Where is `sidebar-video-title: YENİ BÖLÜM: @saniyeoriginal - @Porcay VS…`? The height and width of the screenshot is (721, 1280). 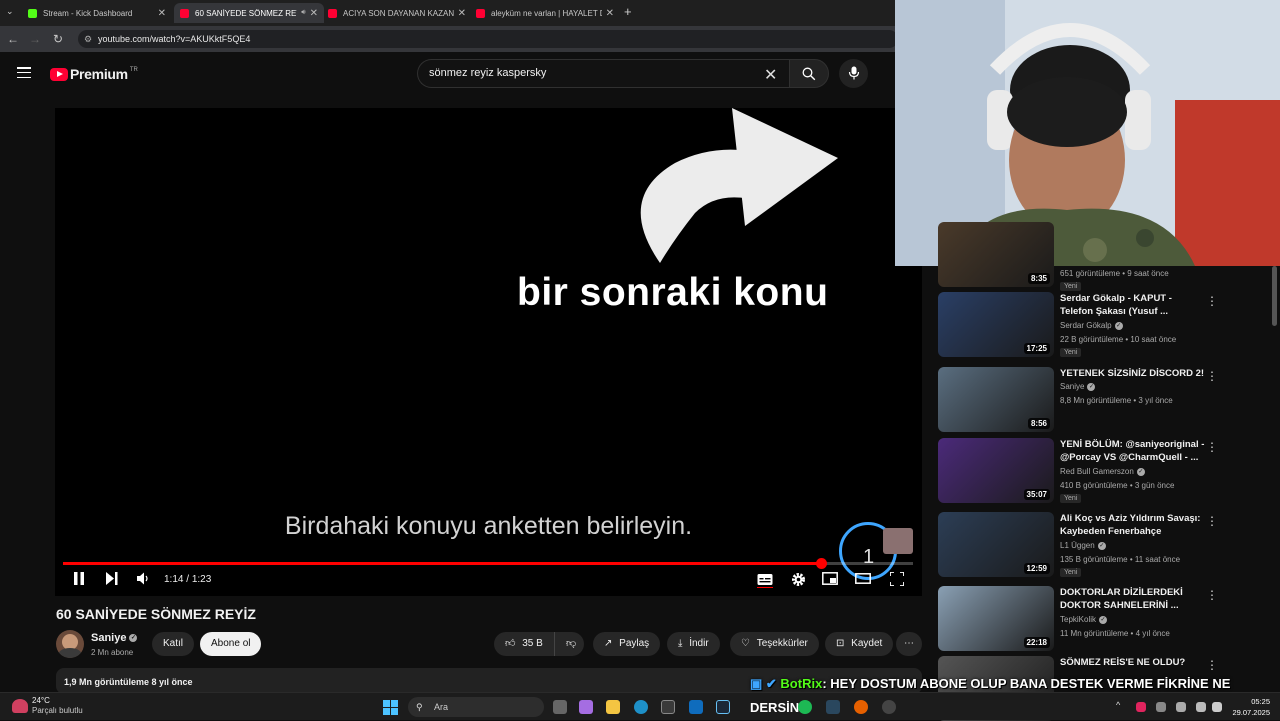
sidebar-video-title: YENİ BÖLÜM: @saniyeoriginal - @Porcay VS… is located at coordinates (1132, 451).